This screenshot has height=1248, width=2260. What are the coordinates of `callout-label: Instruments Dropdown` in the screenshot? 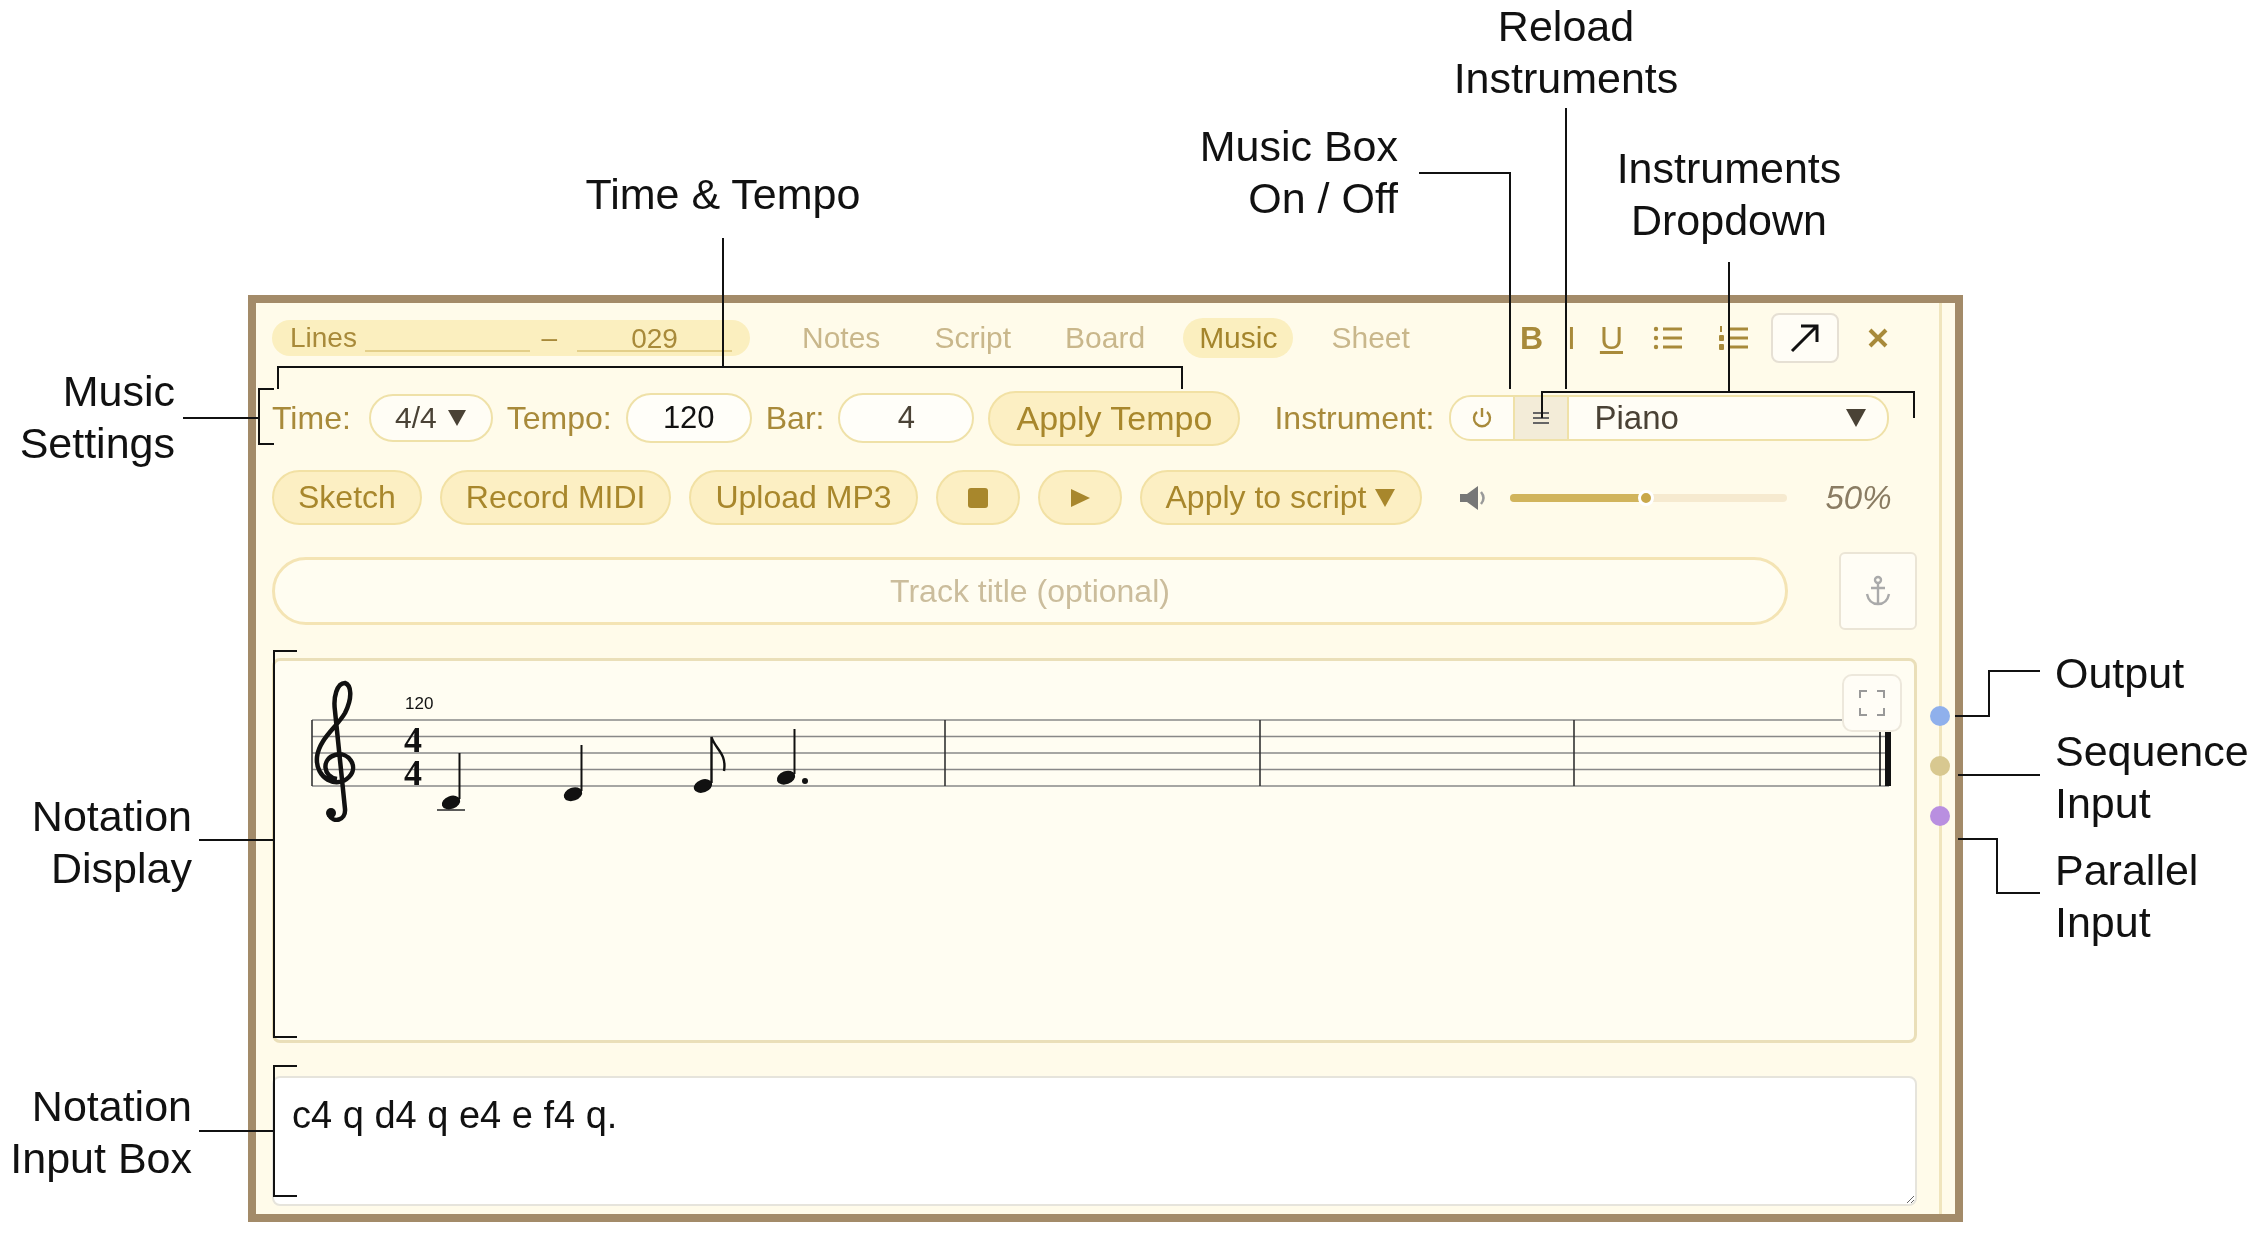 It's located at (1729, 194).